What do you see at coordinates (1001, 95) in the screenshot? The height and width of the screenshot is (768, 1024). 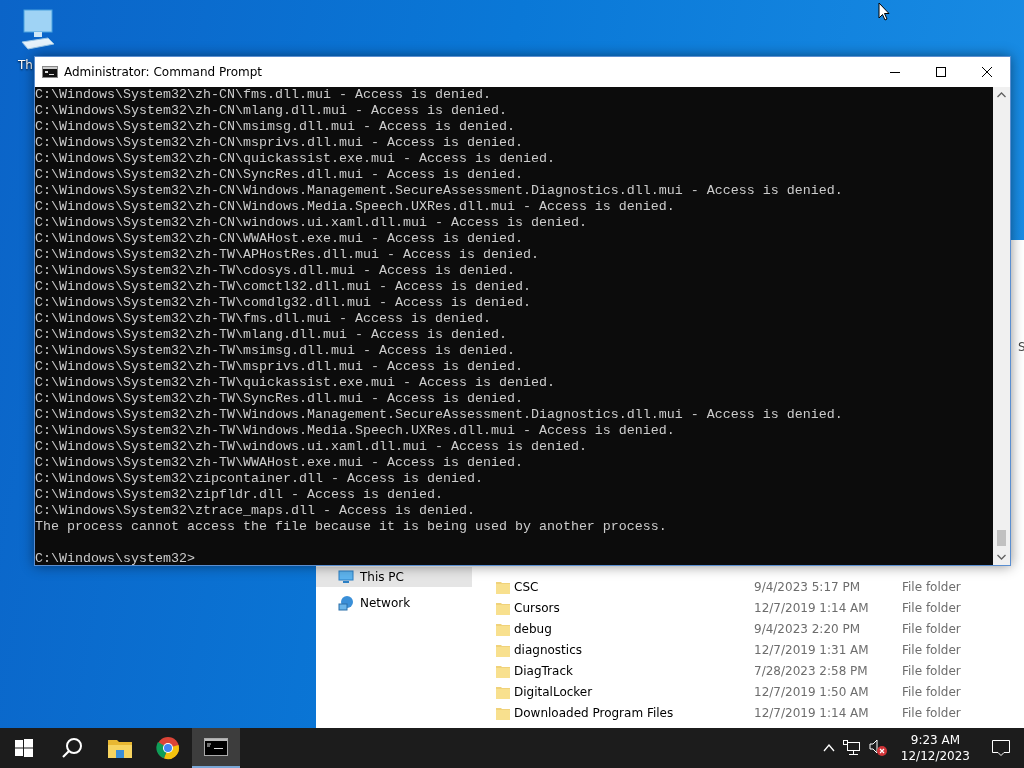 I see `scroll-up-icon` at bounding box center [1001, 95].